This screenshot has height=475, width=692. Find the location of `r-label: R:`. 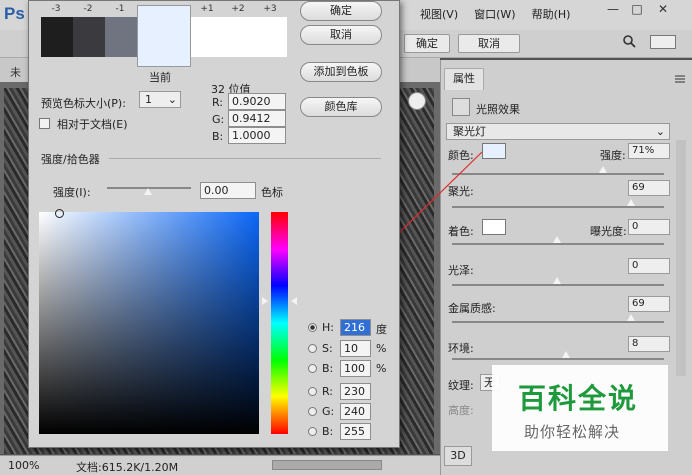

r-label: R: is located at coordinates (328, 391).